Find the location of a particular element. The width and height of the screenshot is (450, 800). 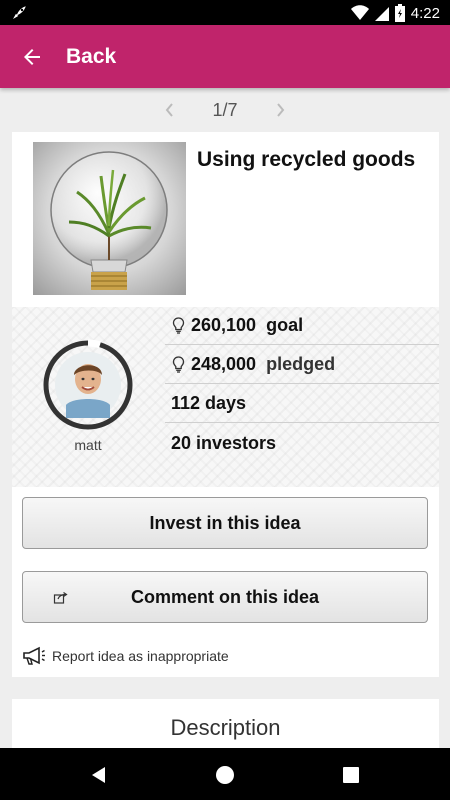

back-arrow-icon is located at coordinates (32, 57).